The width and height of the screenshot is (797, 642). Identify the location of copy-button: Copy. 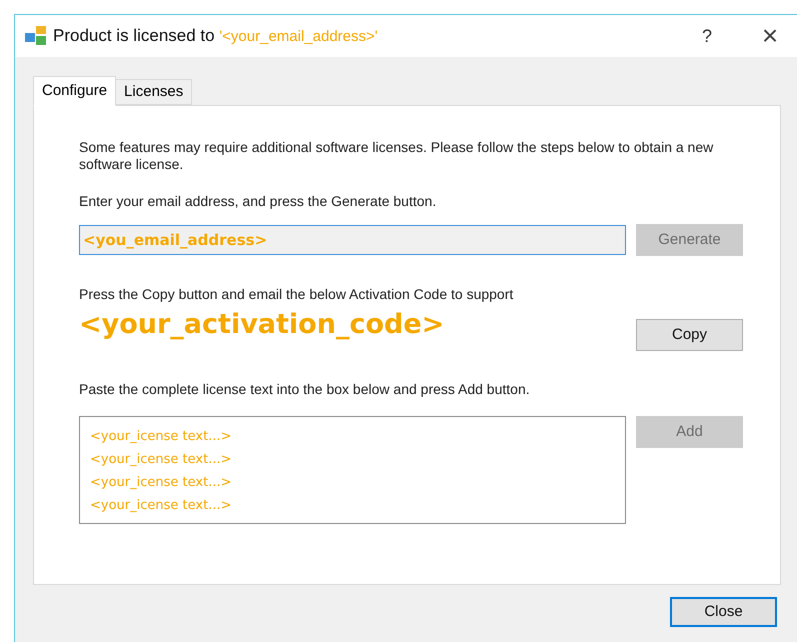
(689, 335).